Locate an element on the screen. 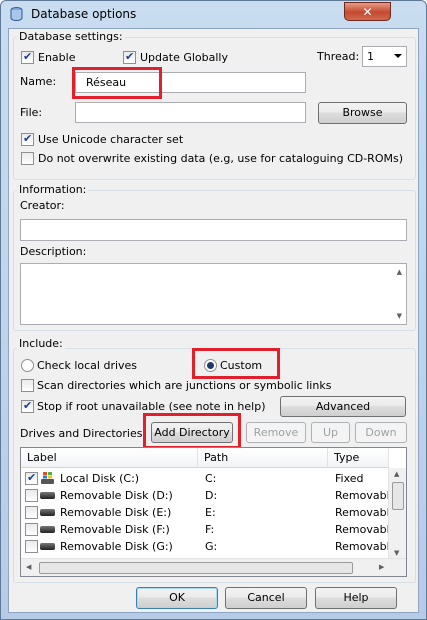 Image resolution: width=427 pixels, height=620 pixels. information-legend: Information: is located at coordinates (53, 189).